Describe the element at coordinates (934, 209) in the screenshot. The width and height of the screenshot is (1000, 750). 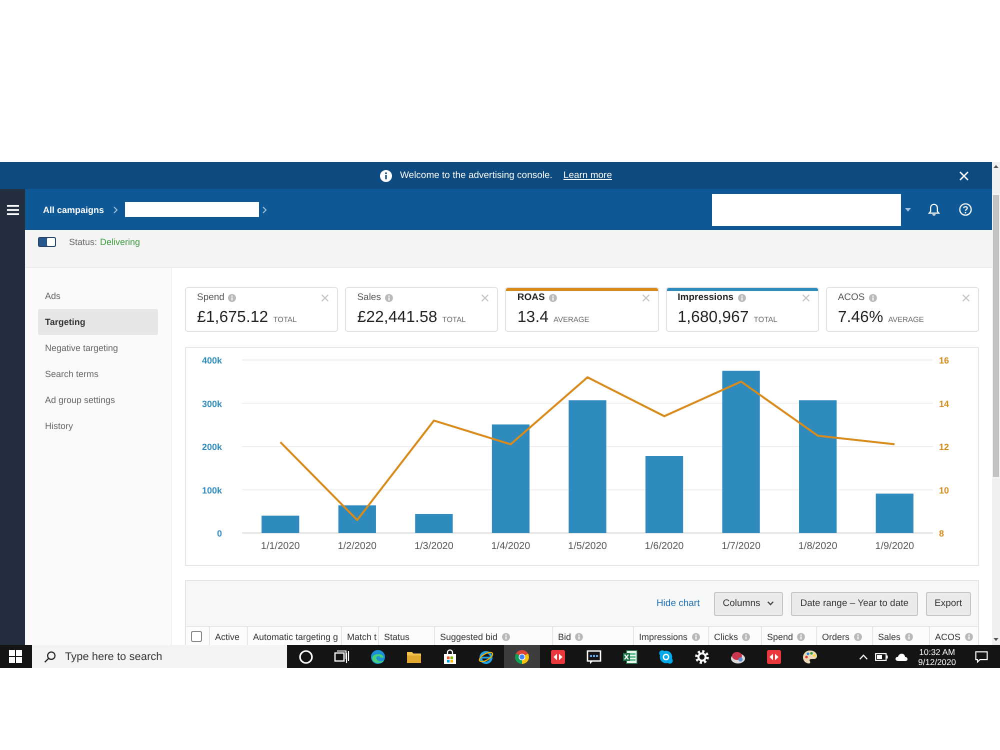
I see `bell-icon` at that location.